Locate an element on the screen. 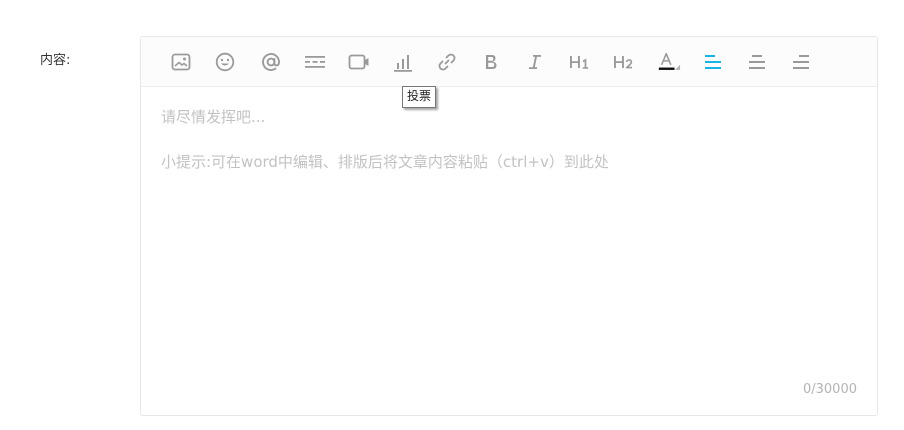 This screenshot has height=430, width=904. align-right-button is located at coordinates (801, 62).